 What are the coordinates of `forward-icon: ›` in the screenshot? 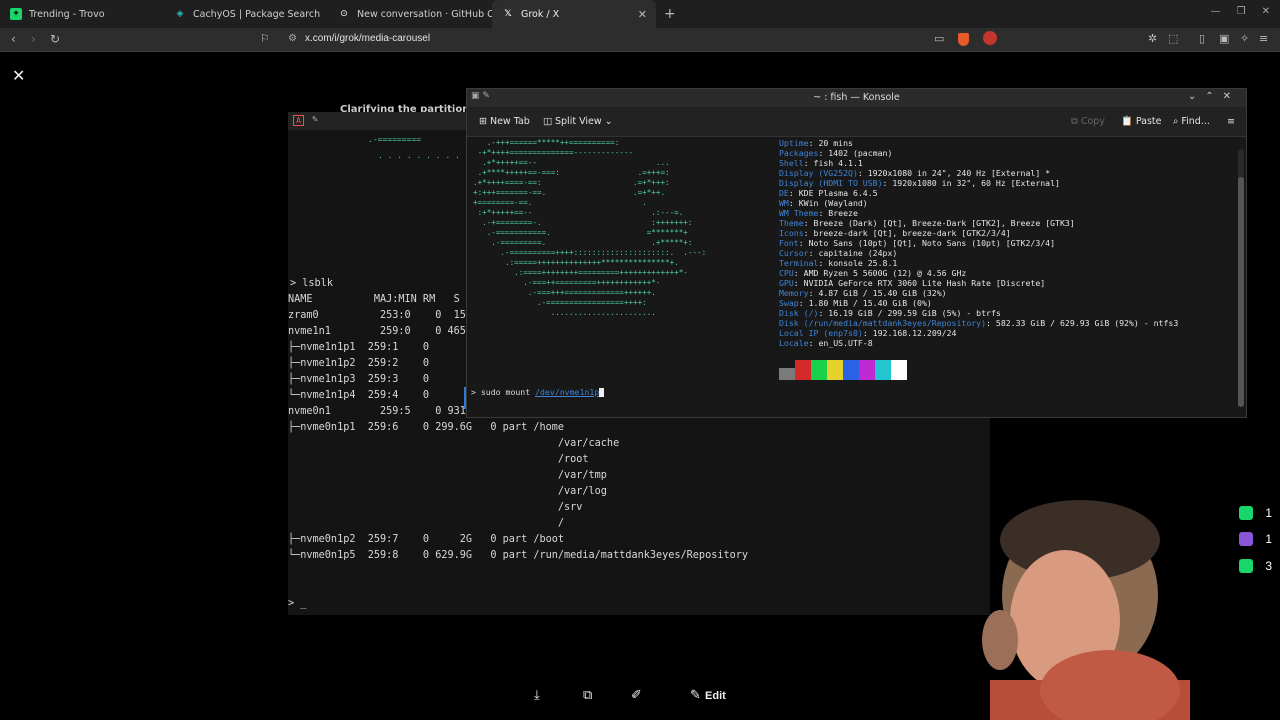 It's located at (33, 39).